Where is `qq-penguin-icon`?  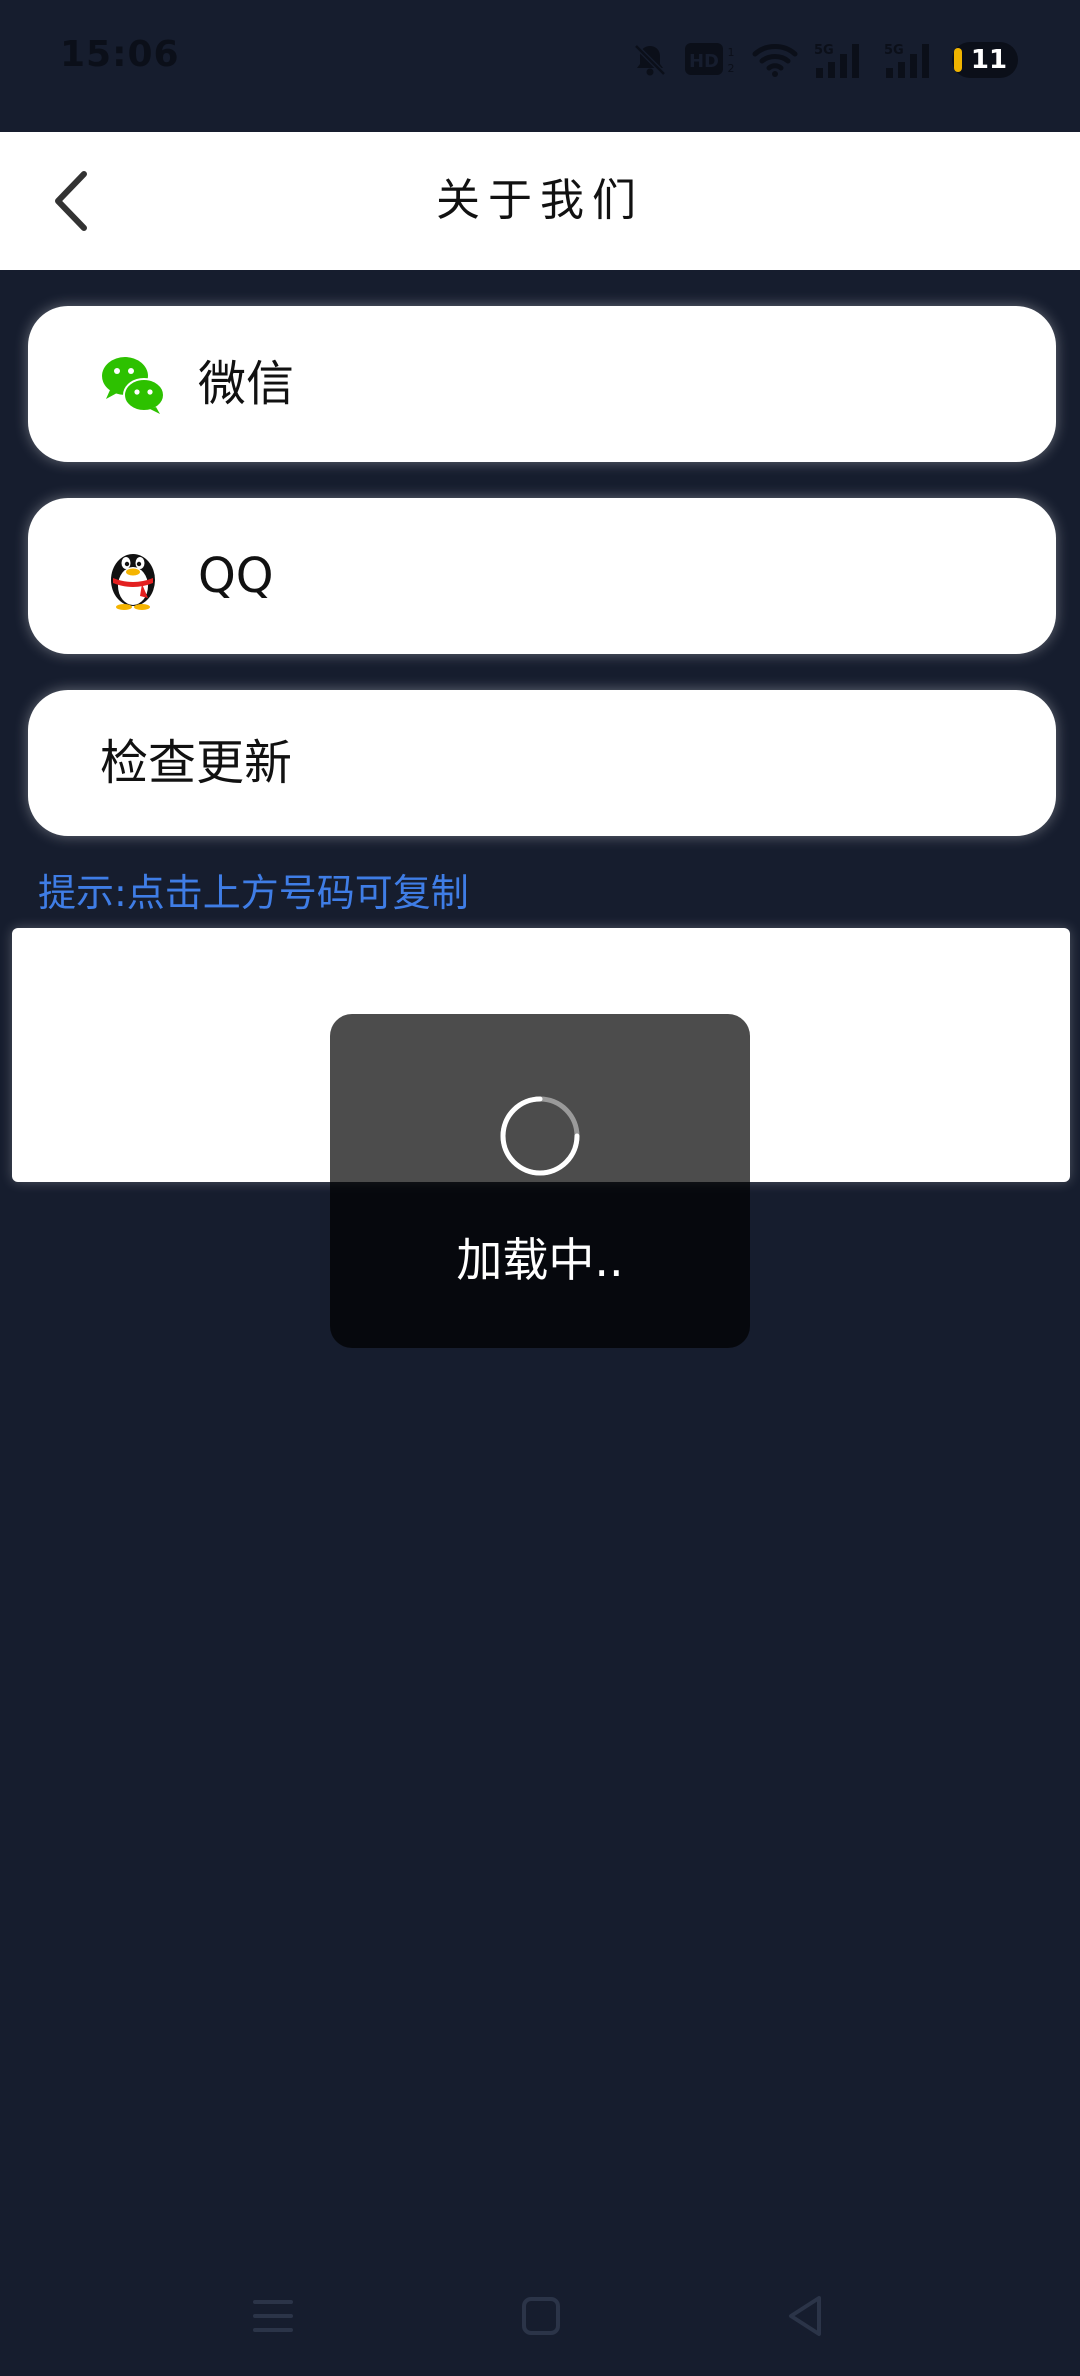 qq-penguin-icon is located at coordinates (133, 582).